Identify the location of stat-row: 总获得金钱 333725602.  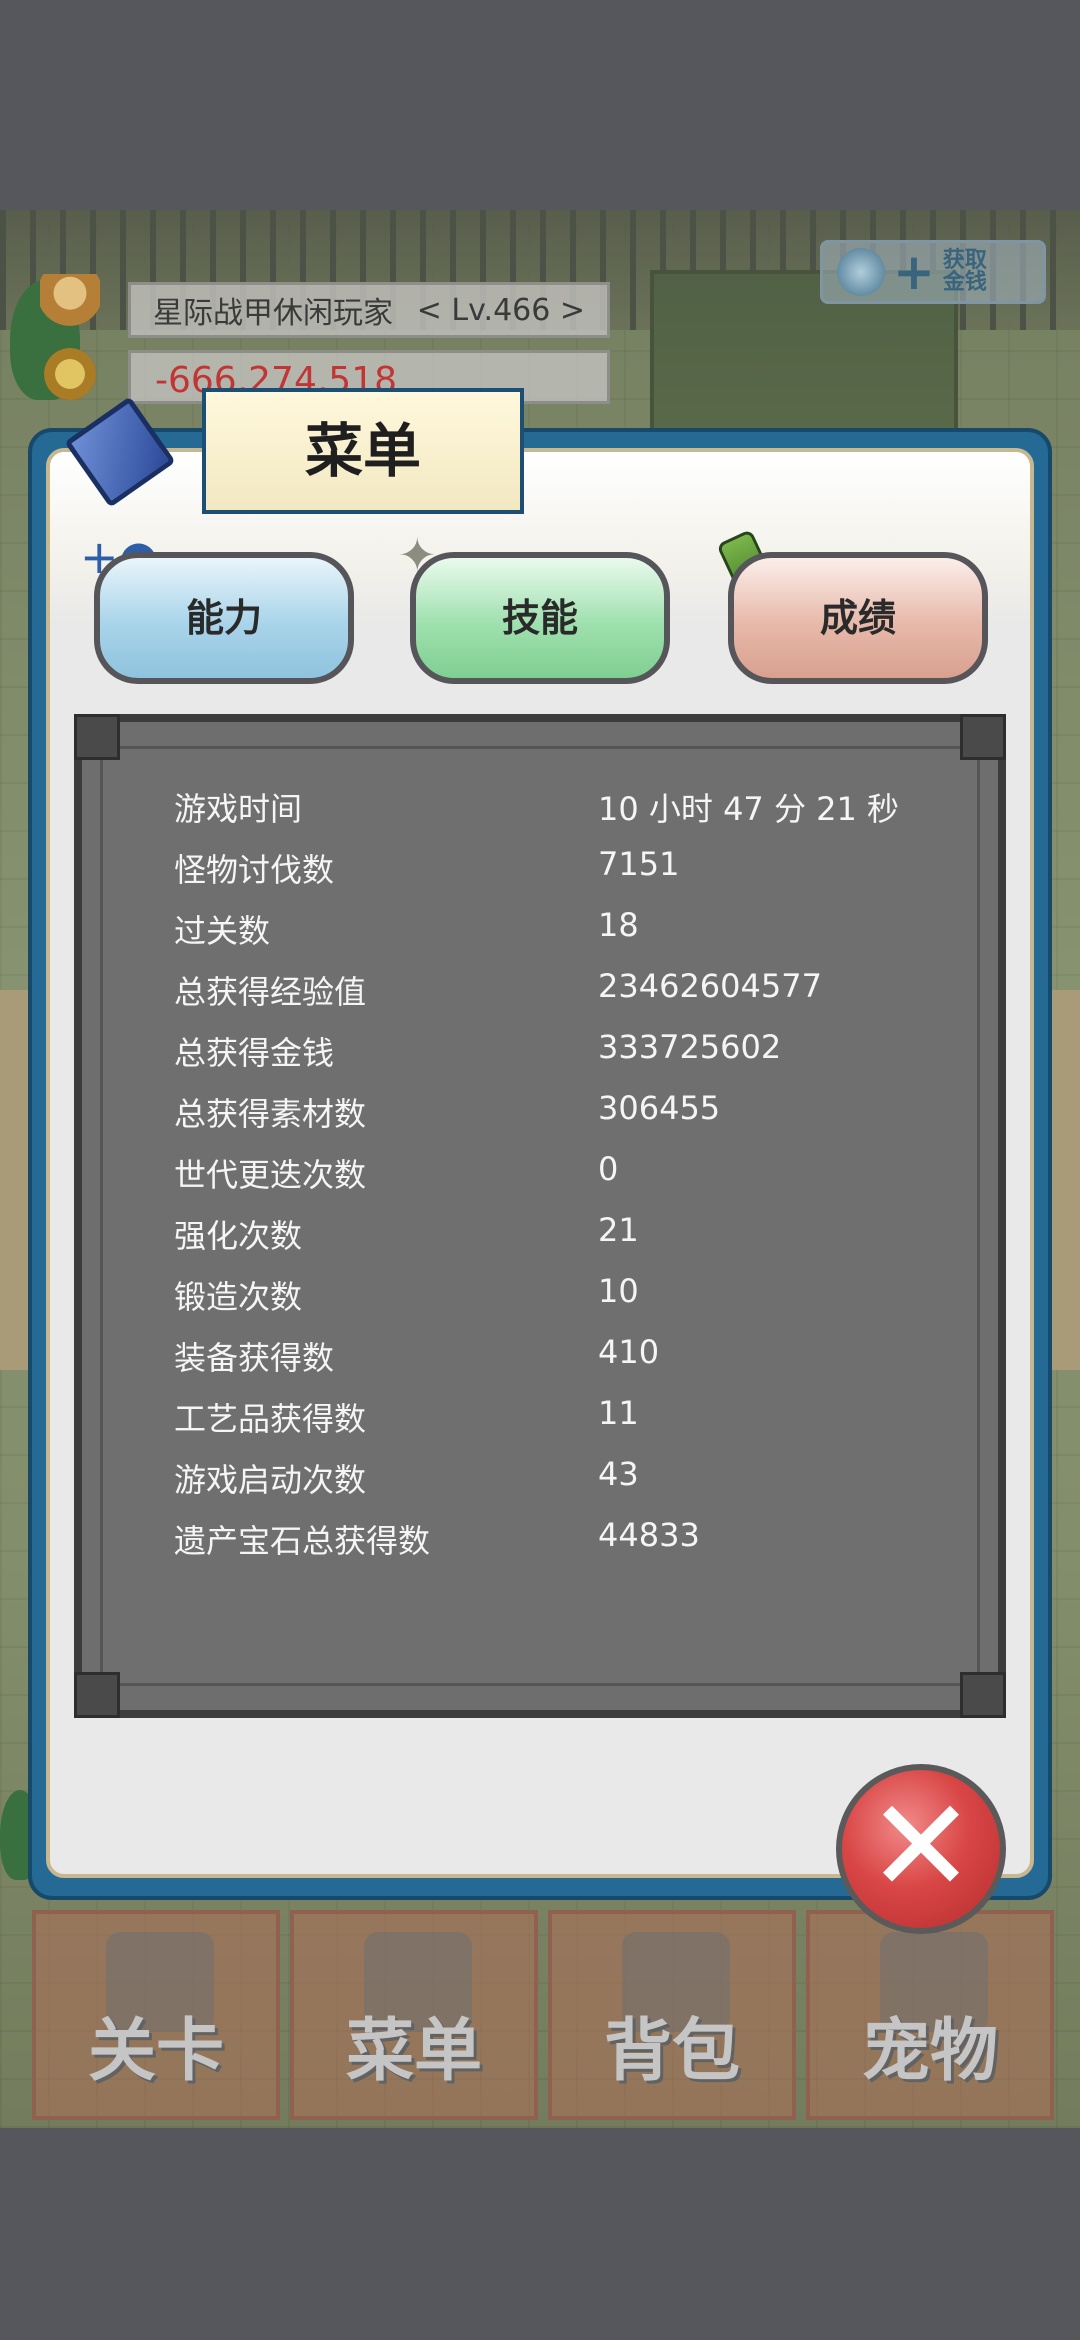
(554, 1057).